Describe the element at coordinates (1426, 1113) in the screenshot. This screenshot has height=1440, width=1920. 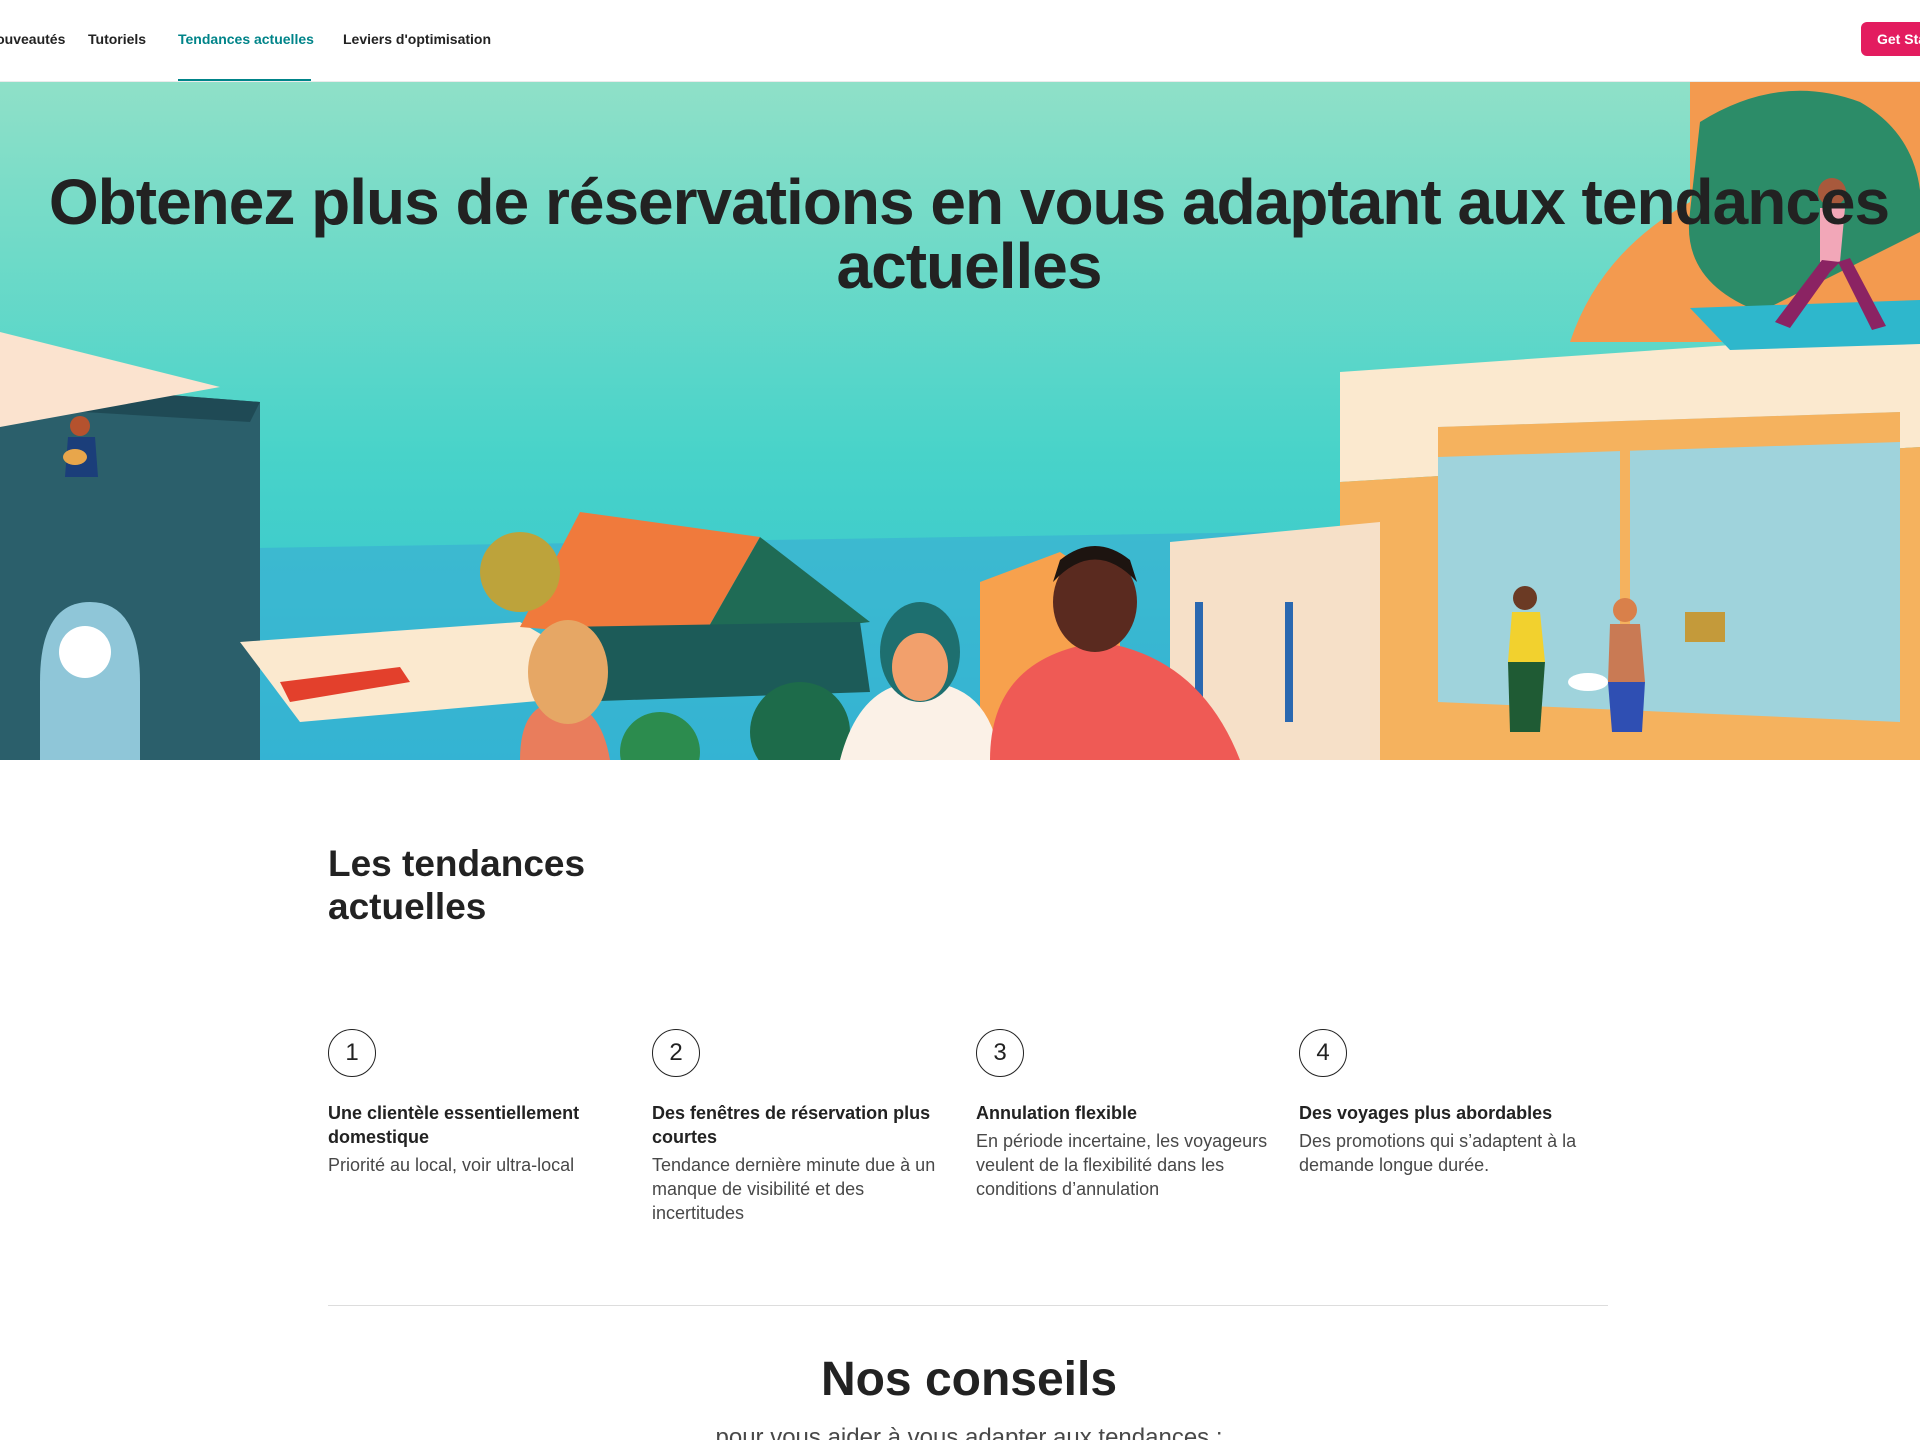
I see `trend-title: Des voyages plus abordables` at that location.